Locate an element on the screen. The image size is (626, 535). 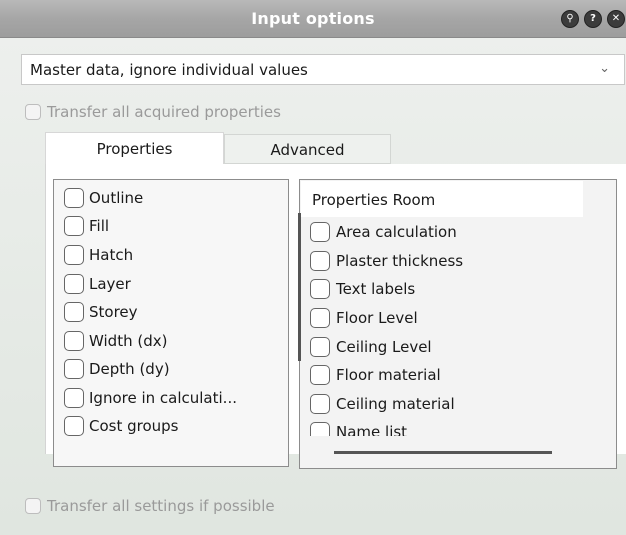
vertical-scrollbar is located at coordinates (299, 287).